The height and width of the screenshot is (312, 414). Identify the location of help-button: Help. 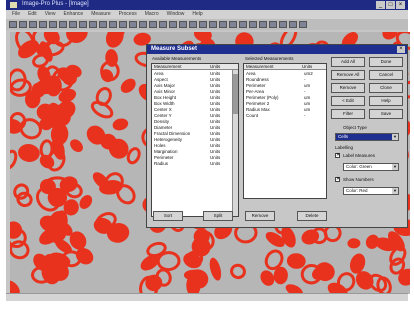
(386, 101).